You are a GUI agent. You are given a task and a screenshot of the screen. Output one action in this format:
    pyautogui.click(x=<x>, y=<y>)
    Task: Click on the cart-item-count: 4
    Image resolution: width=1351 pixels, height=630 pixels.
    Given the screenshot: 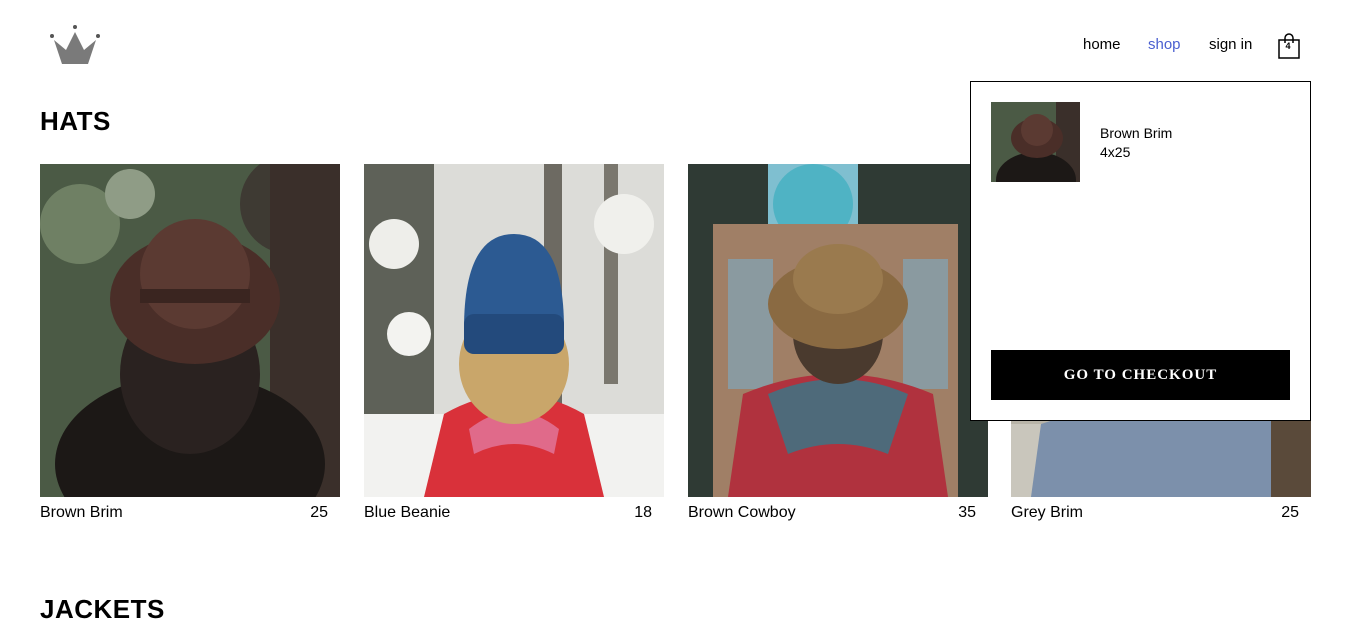 What is the action you would take?
    pyautogui.click(x=1288, y=46)
    